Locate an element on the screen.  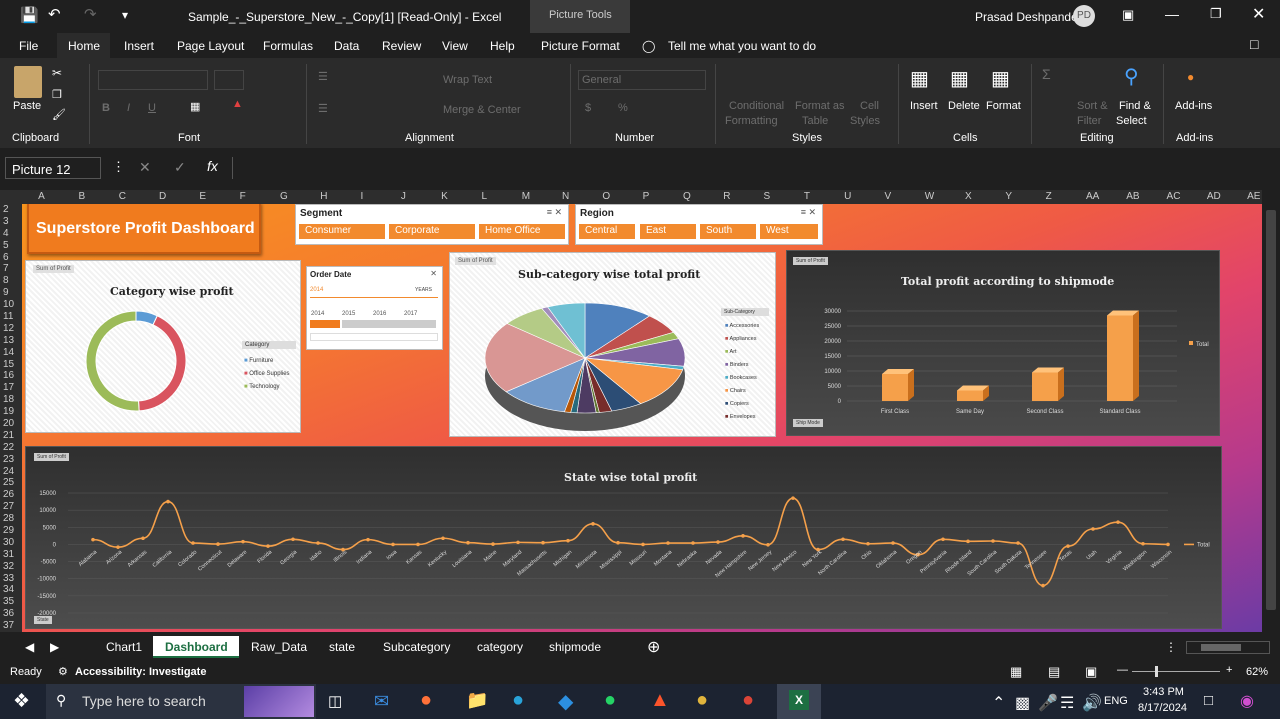
font-name-box is located at coordinates (153, 80).